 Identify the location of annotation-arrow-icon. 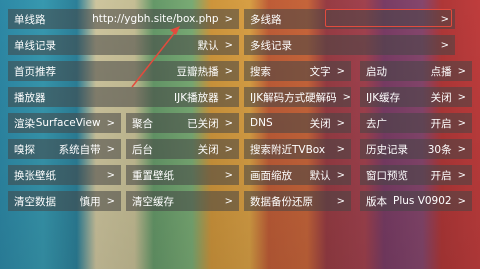
(155, 57).